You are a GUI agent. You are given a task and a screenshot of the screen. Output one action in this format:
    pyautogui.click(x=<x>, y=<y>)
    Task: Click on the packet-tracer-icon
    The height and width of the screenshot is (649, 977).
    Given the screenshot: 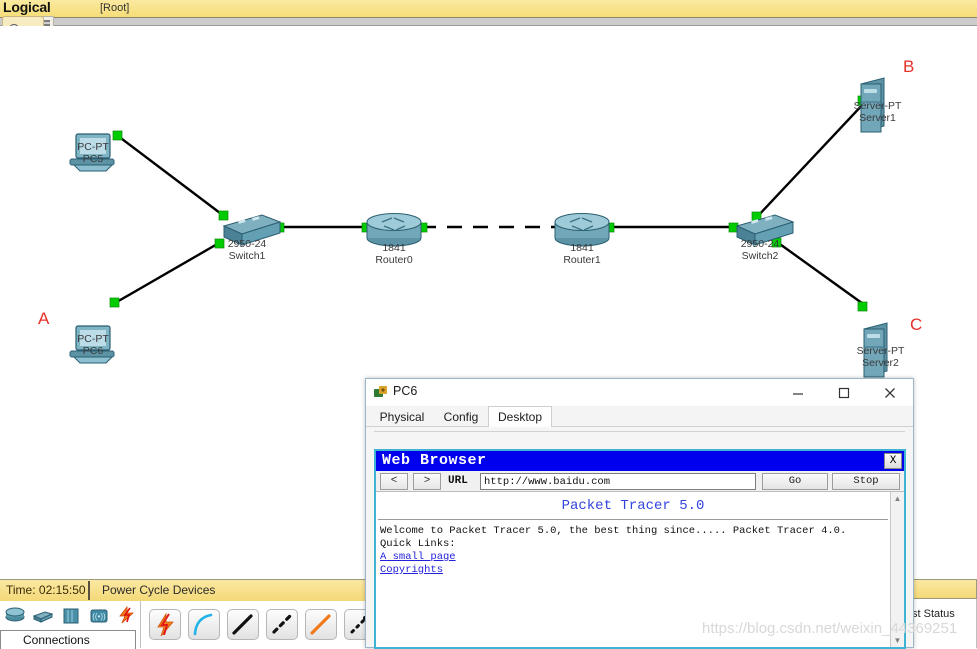 What is the action you would take?
    pyautogui.click(x=381, y=392)
    